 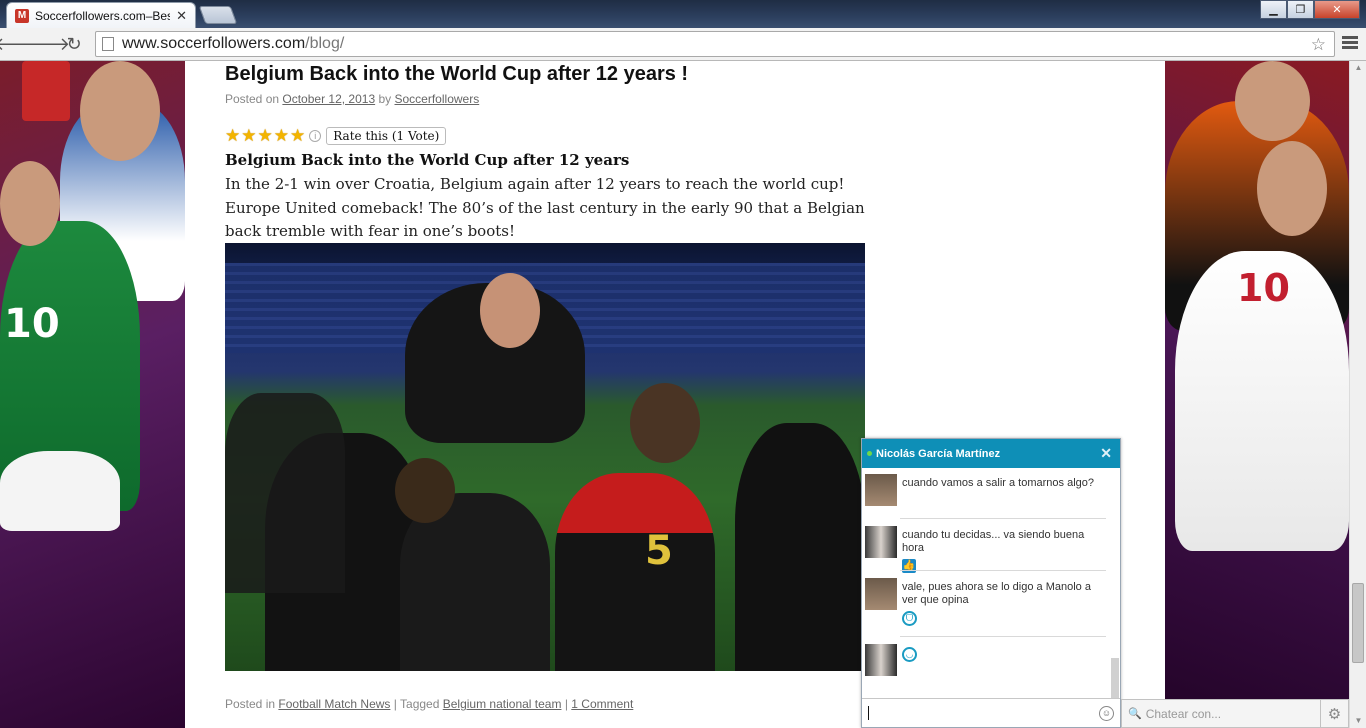 I want to click on category-link: Football Match News, so click(x=334, y=704).